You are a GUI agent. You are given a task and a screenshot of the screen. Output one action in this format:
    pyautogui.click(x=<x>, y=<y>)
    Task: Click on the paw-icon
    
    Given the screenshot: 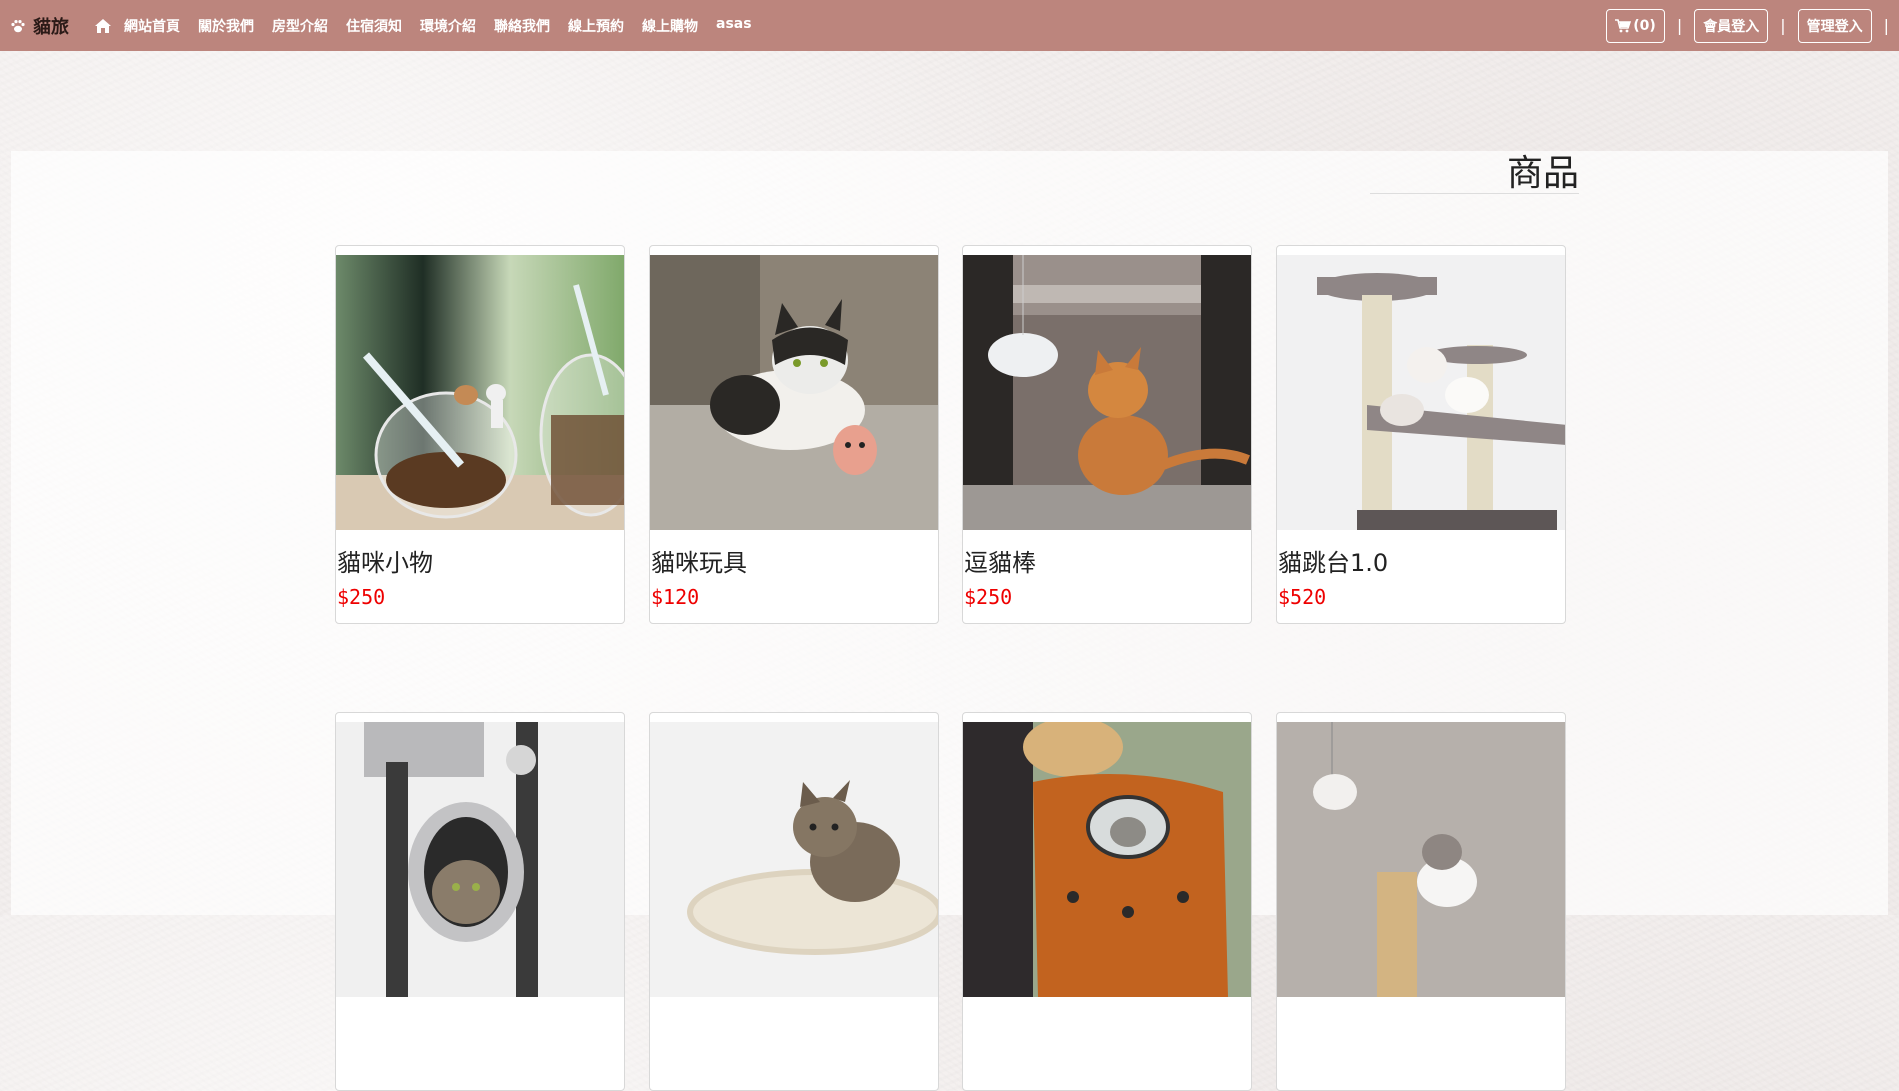 What is the action you would take?
    pyautogui.click(x=18, y=25)
    